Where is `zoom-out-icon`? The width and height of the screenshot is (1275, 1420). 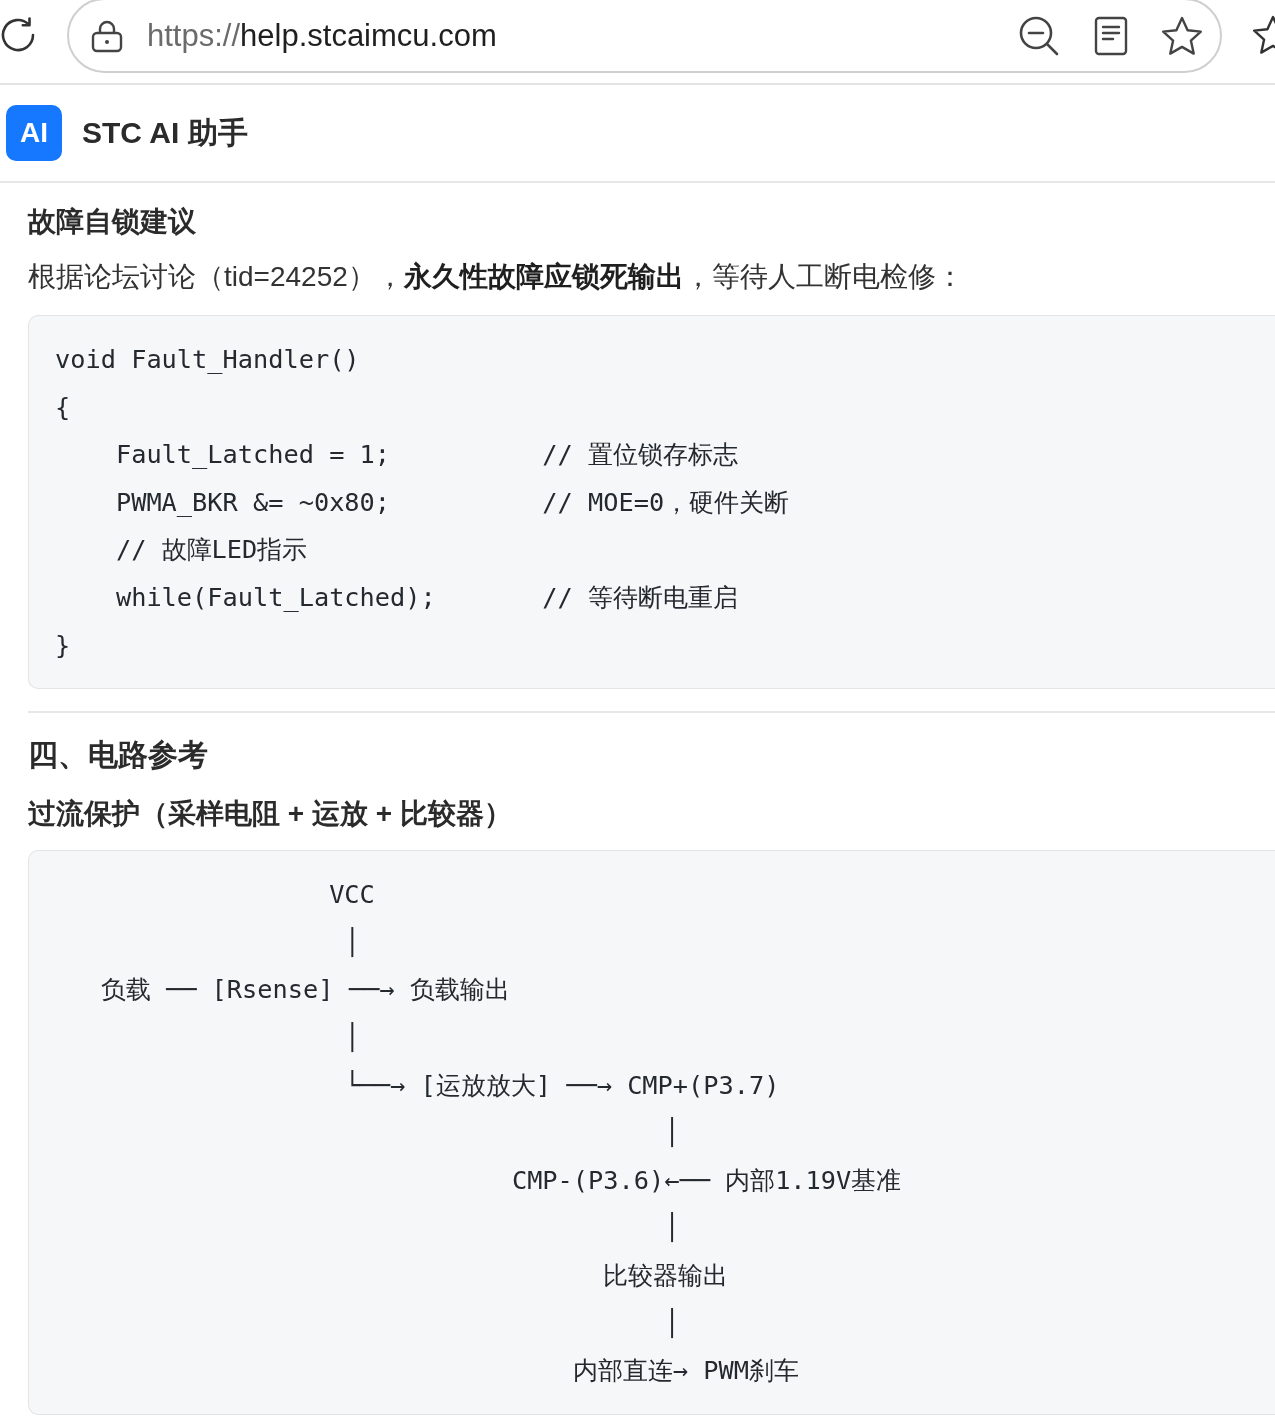 zoom-out-icon is located at coordinates (1039, 35).